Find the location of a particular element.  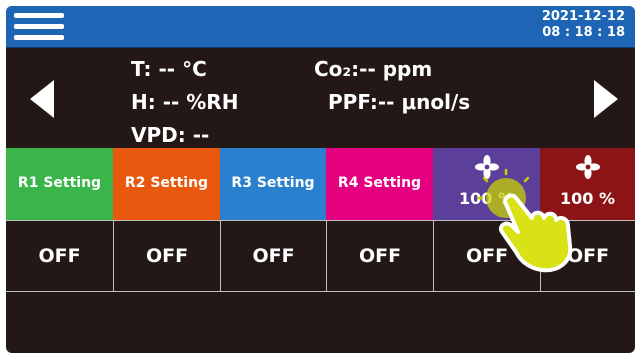

r1-setting-button: R1 Setting is located at coordinates (59, 184).